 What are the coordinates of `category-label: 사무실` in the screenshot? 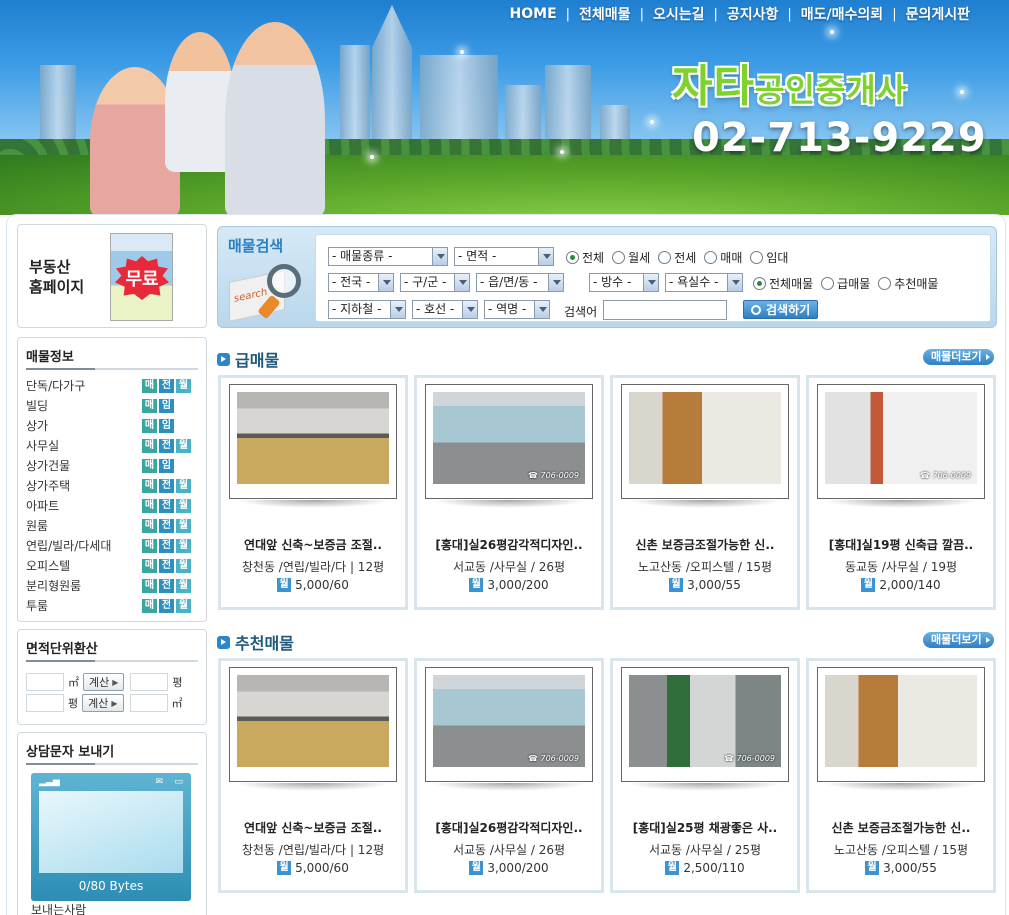 It's located at (42, 446).